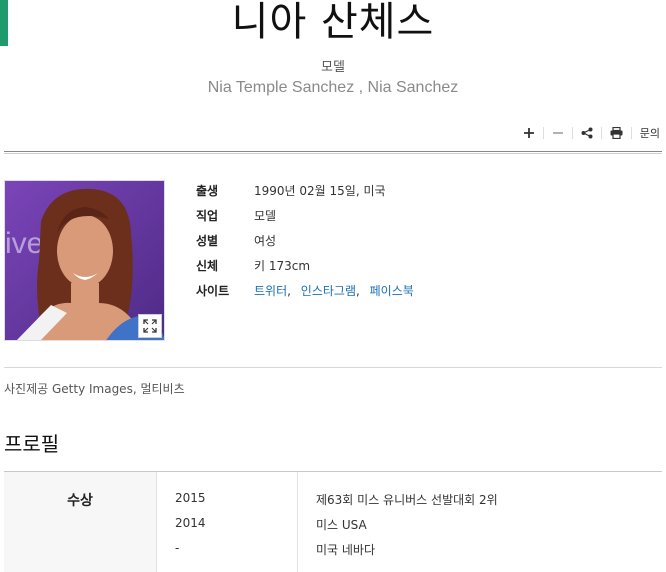  I want to click on photo-credit: 사진제공 Getty Images, 멀티비츠, so click(94, 389).